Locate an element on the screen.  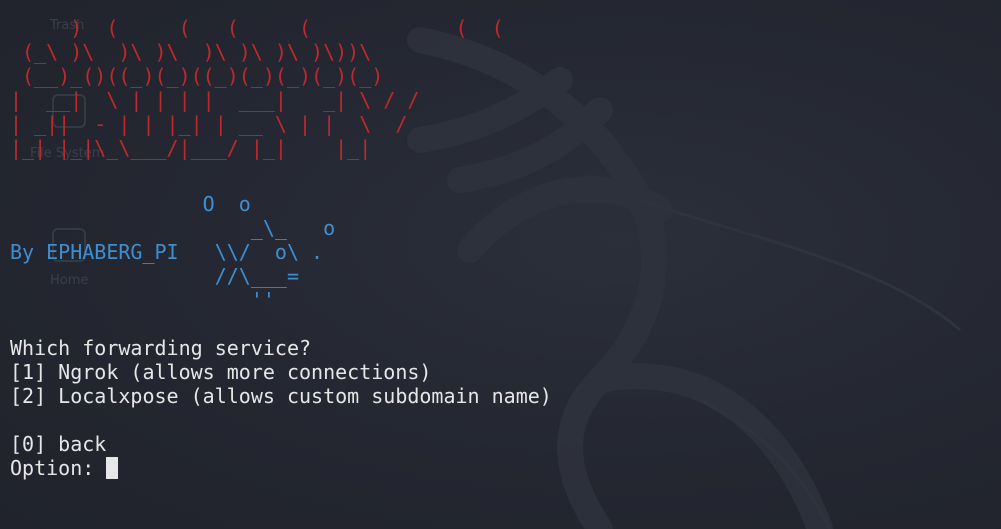
menu-option-ngrok: [1] Ngrok (allows more connections) is located at coordinates (221, 372).